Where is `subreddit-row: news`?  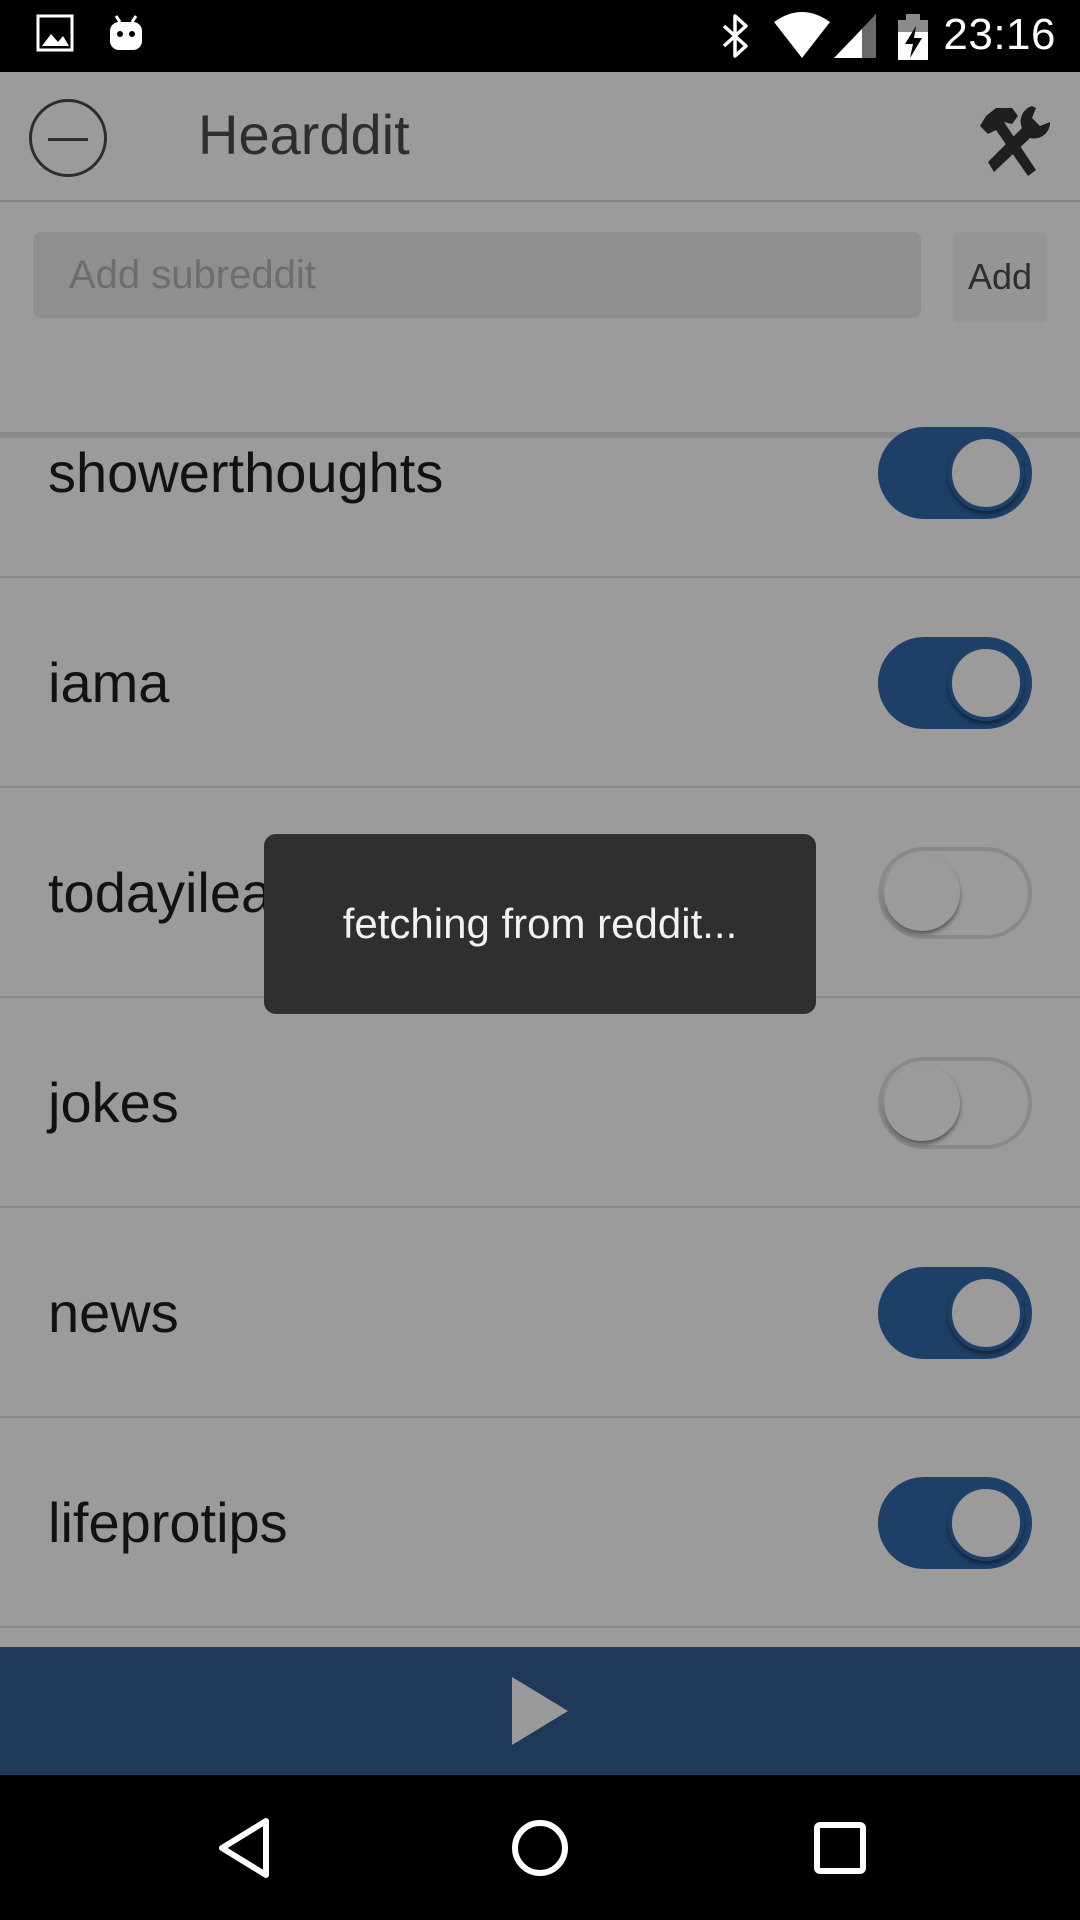
subreddit-row: news is located at coordinates (540, 1313).